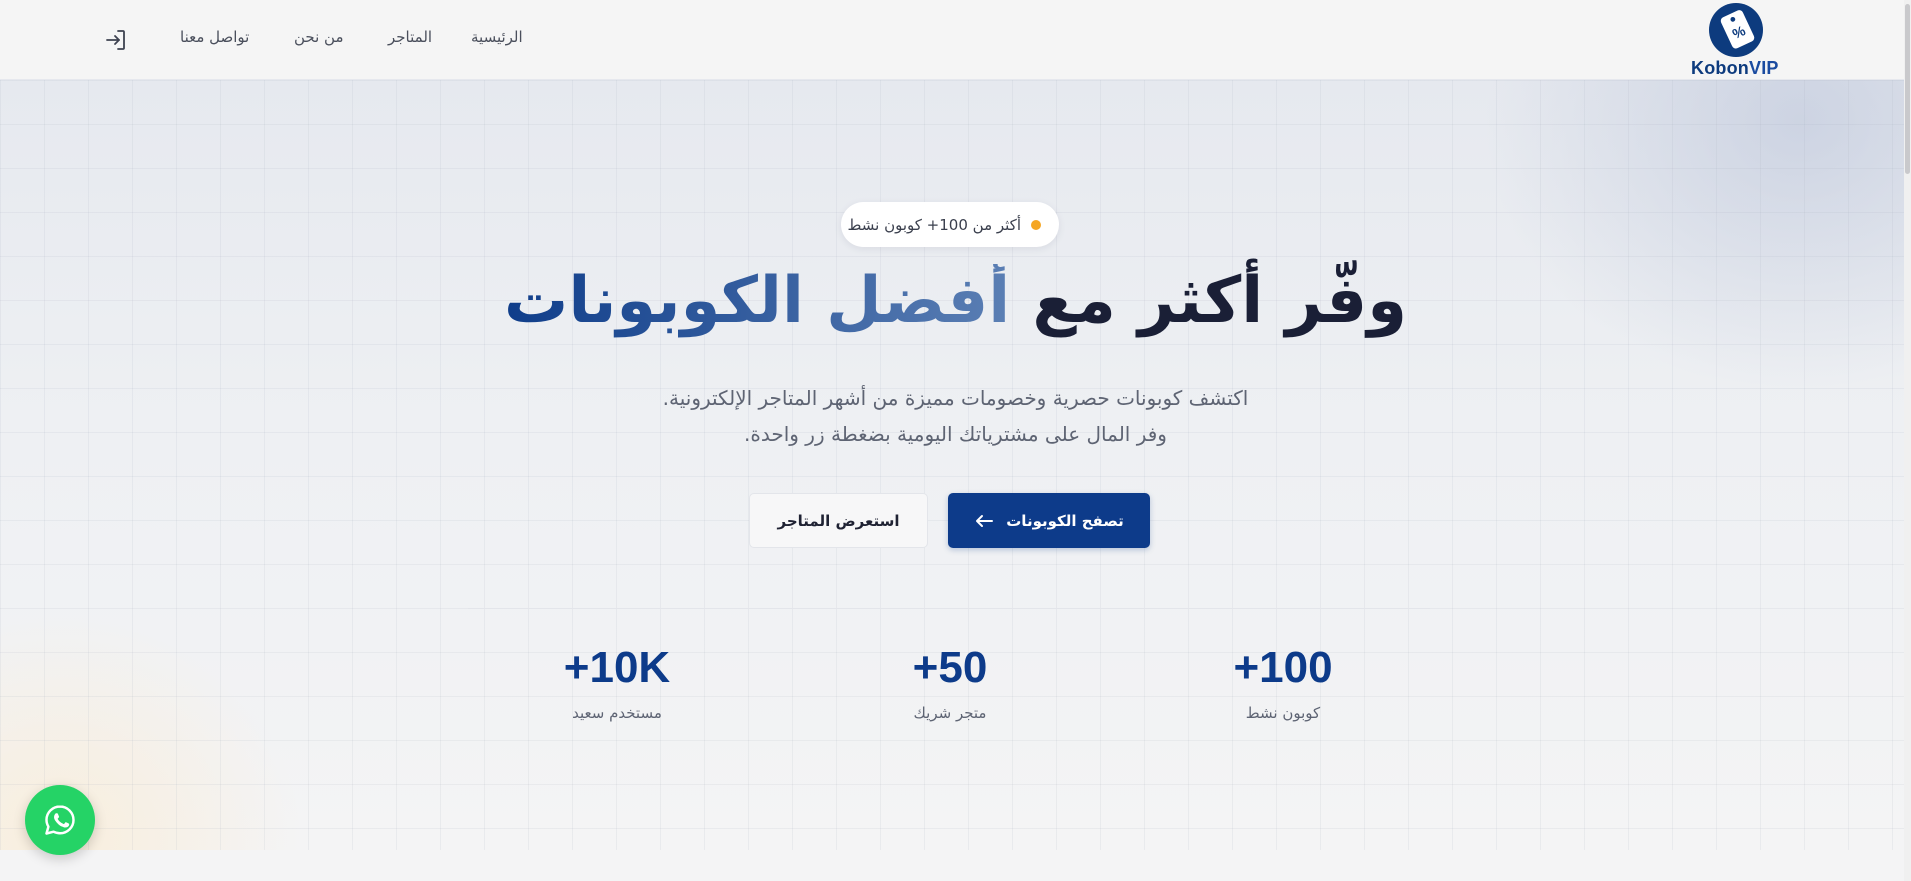 The width and height of the screenshot is (1911, 881). I want to click on page-bottom-strip, so click(955, 865).